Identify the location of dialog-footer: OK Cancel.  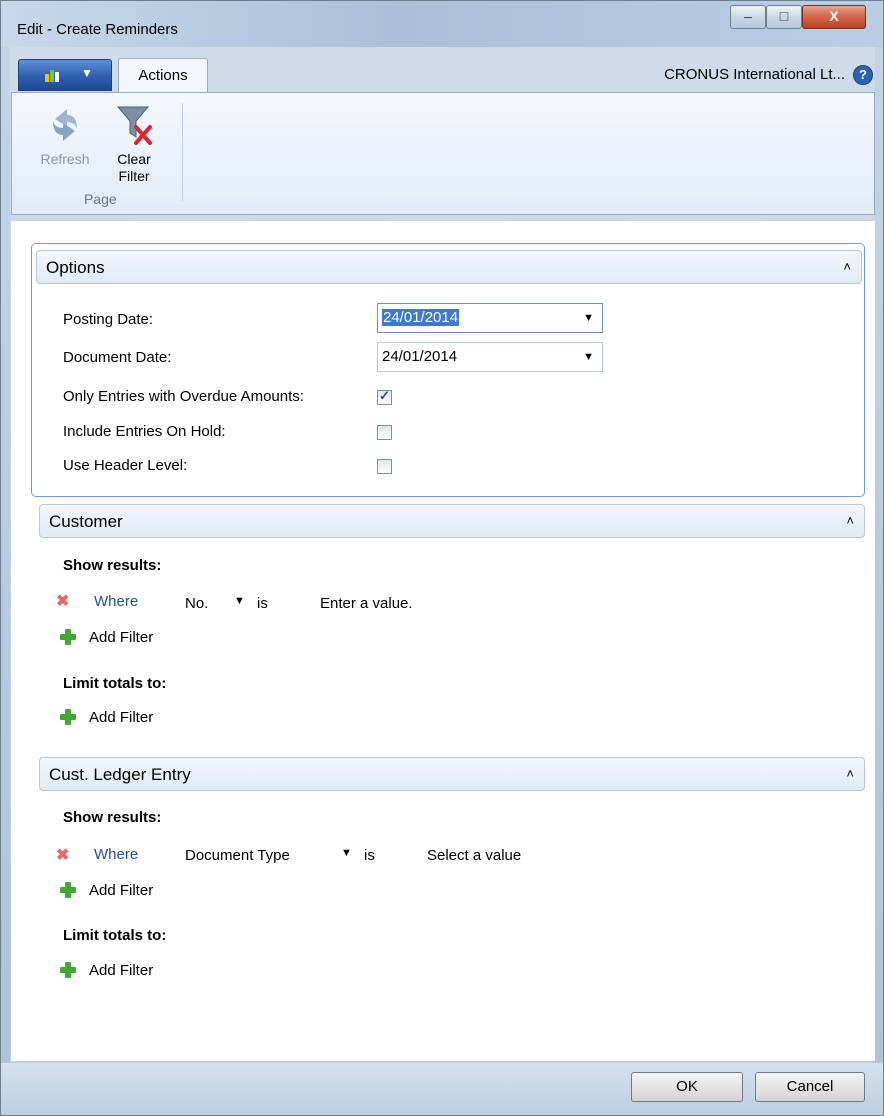
(442, 1089).